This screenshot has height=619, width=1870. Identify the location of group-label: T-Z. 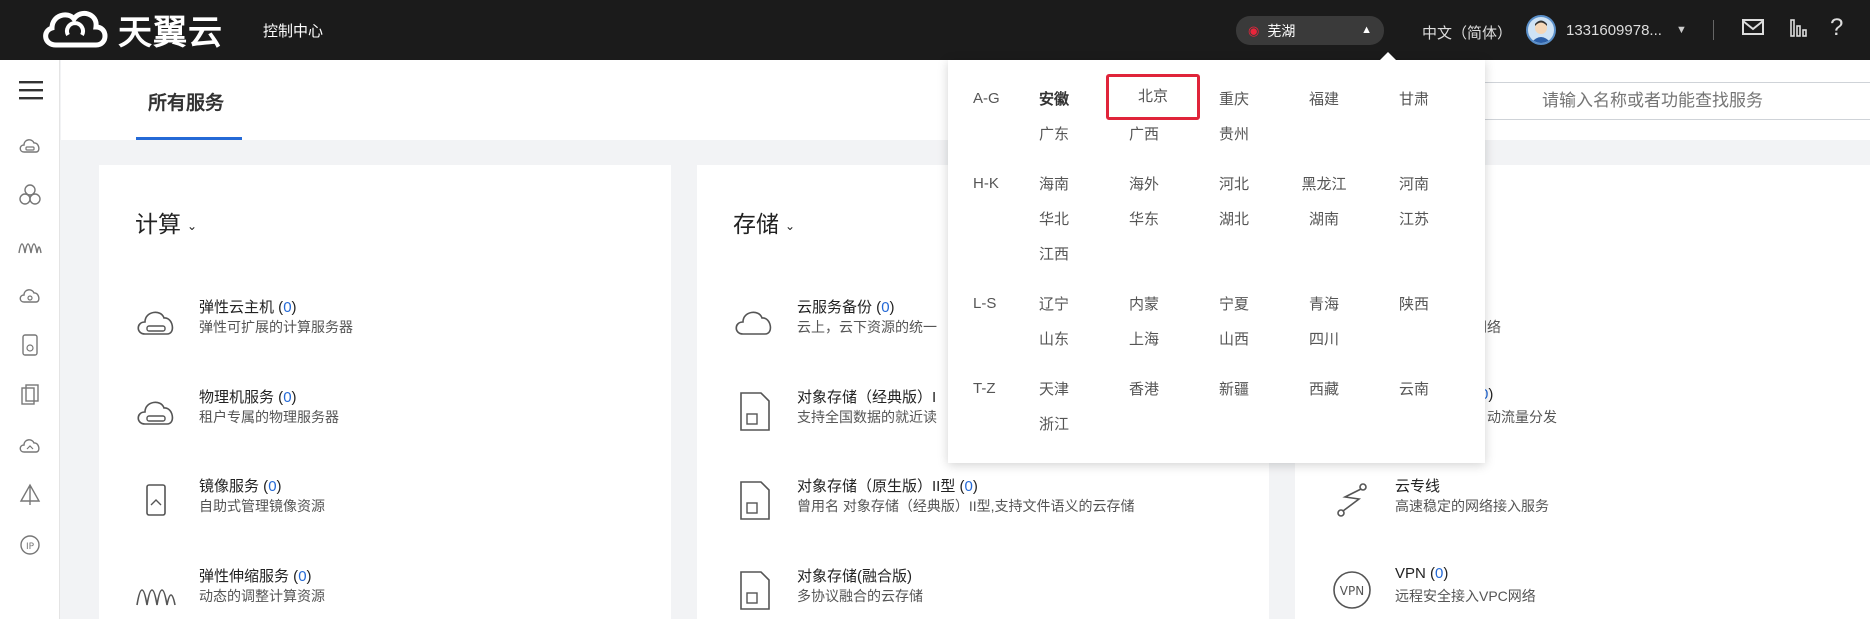
(984, 388).